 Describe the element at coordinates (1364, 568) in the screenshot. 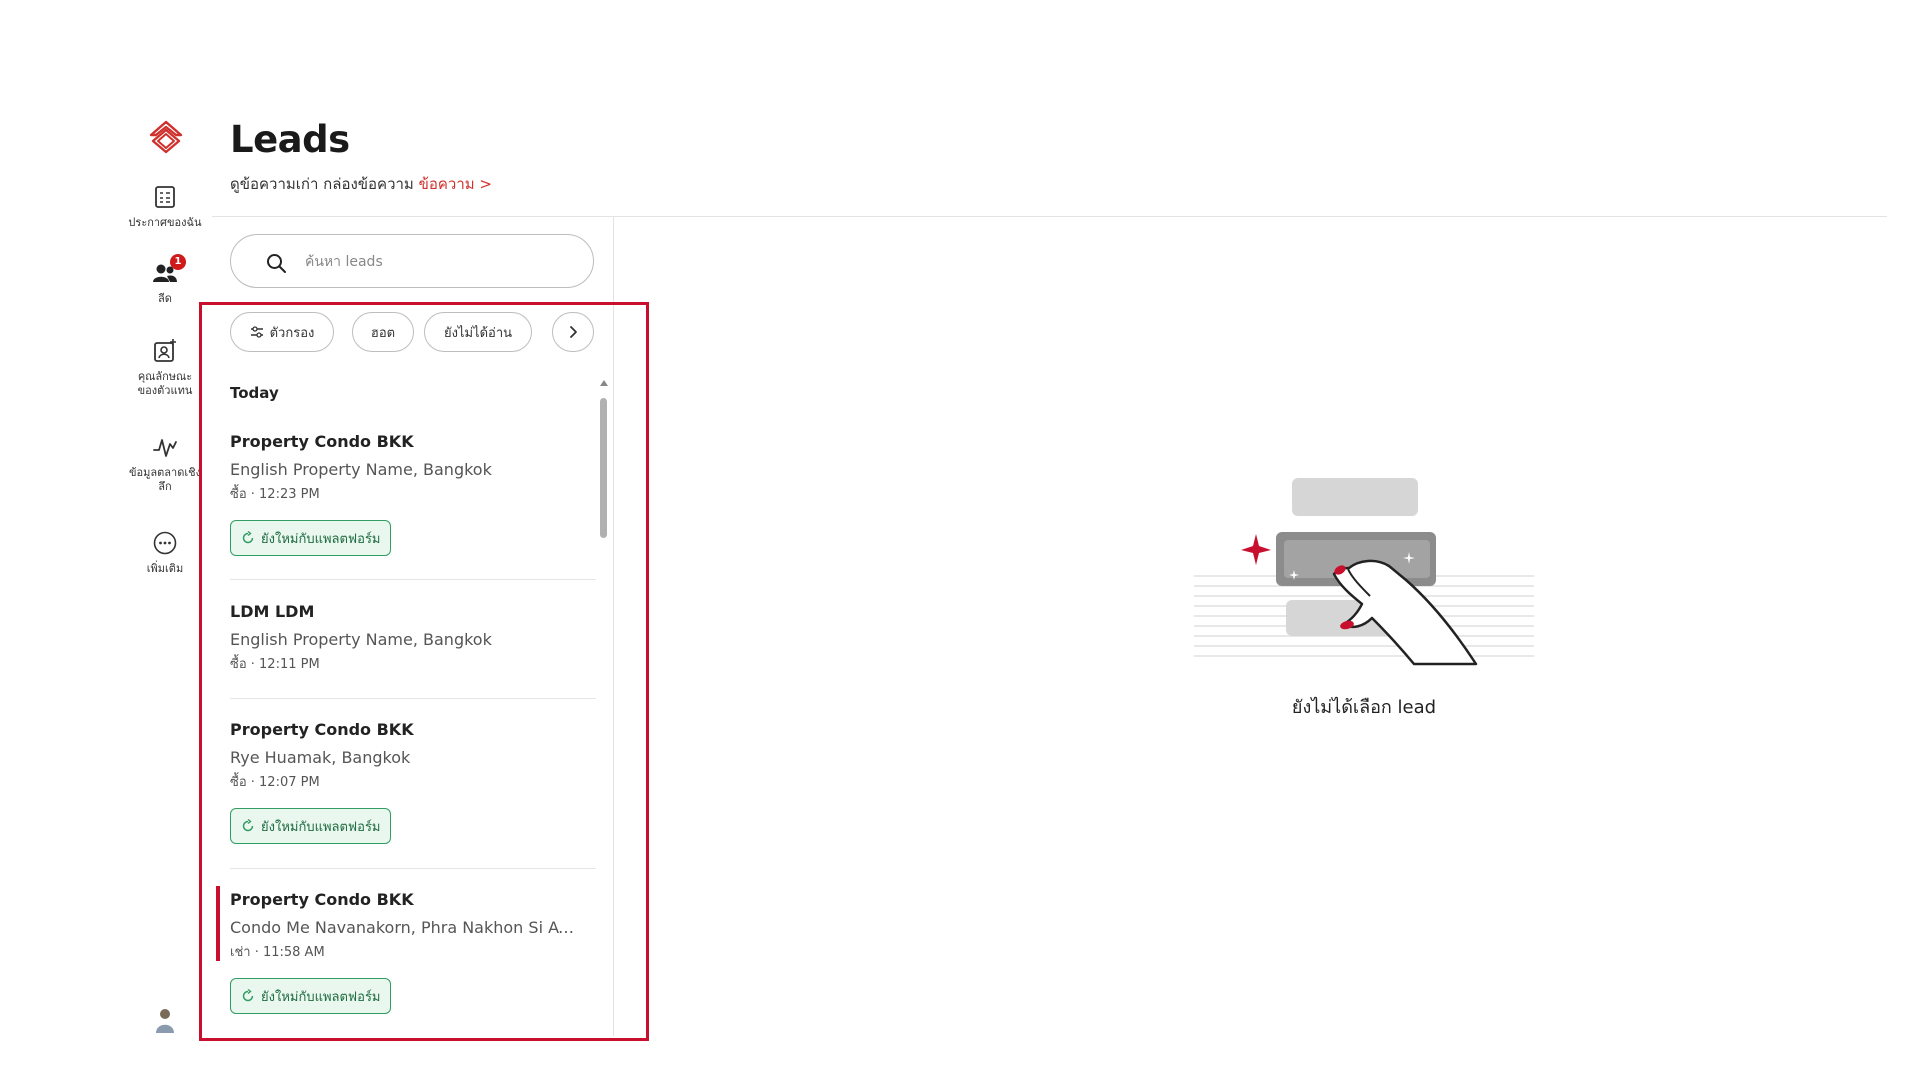

I see `empty-state-illustration` at that location.